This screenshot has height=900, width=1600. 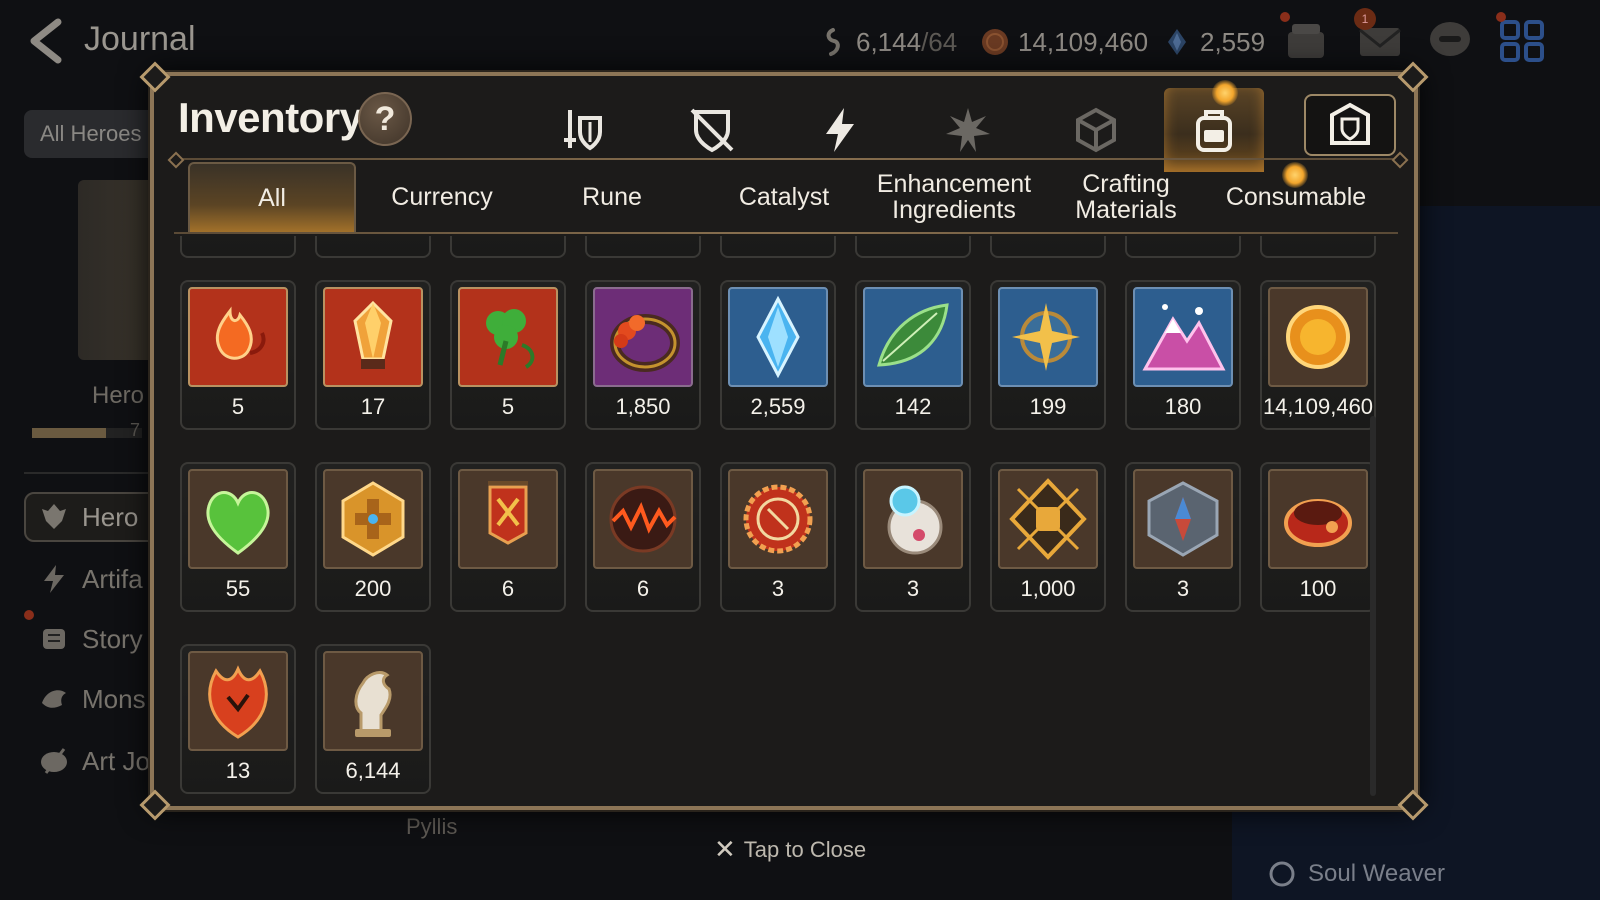 What do you see at coordinates (118, 395) in the screenshot?
I see `hero-label: Hero` at bounding box center [118, 395].